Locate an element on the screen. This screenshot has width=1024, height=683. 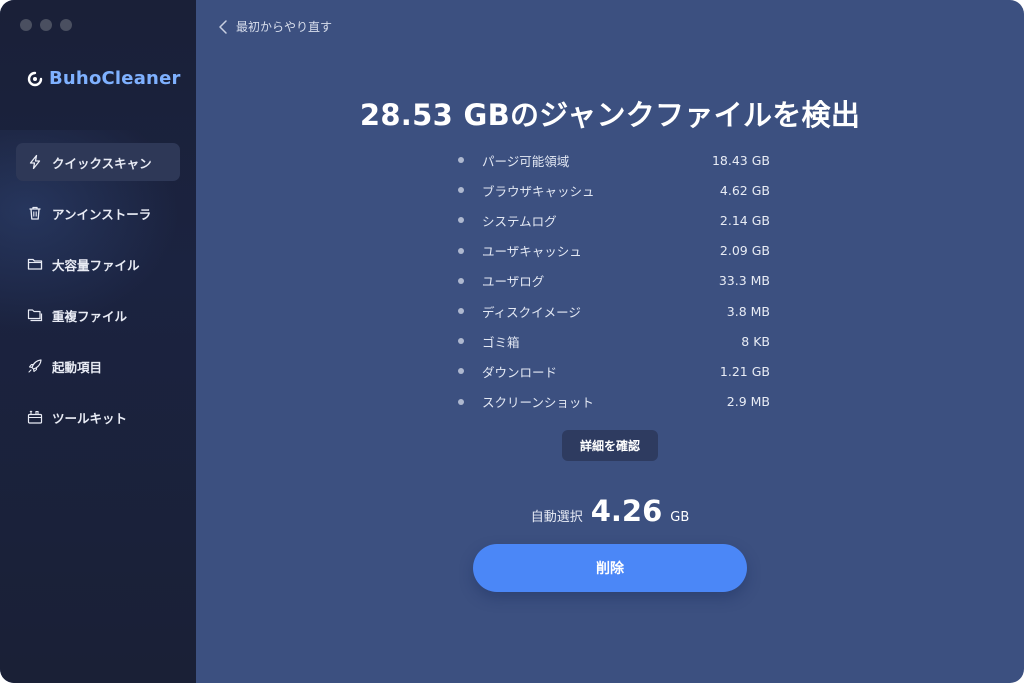
minimize-window-button is located at coordinates (46, 25).